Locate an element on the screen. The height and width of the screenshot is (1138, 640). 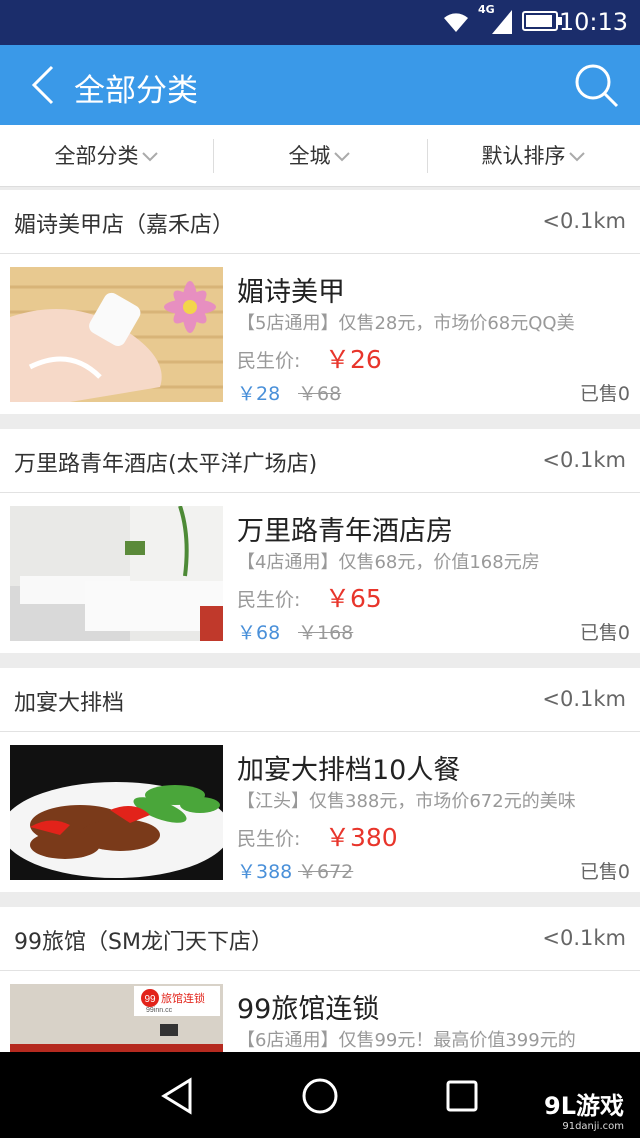
nav-home-icon is located at coordinates (320, 1096).